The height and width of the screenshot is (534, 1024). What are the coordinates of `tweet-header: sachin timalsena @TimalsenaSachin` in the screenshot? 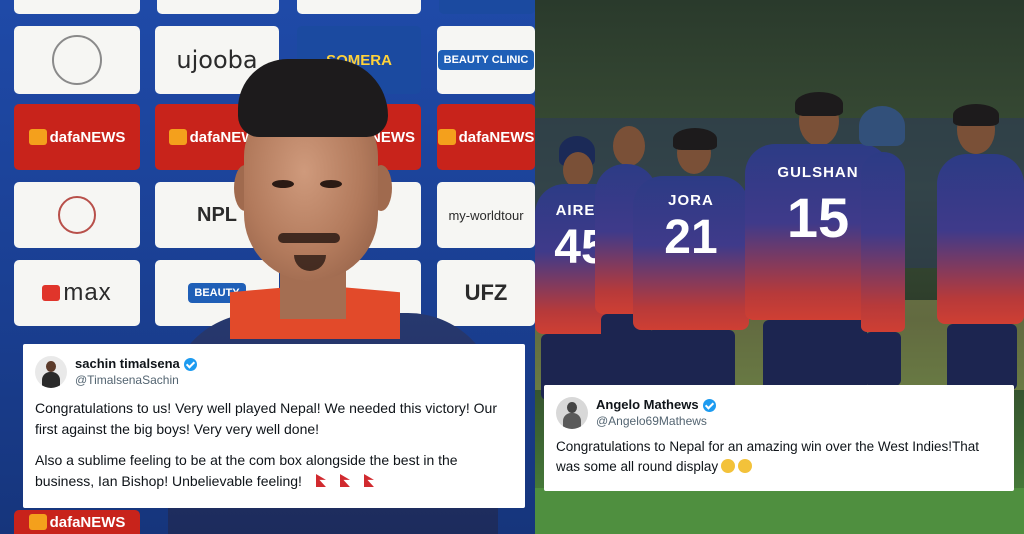 It's located at (273, 372).